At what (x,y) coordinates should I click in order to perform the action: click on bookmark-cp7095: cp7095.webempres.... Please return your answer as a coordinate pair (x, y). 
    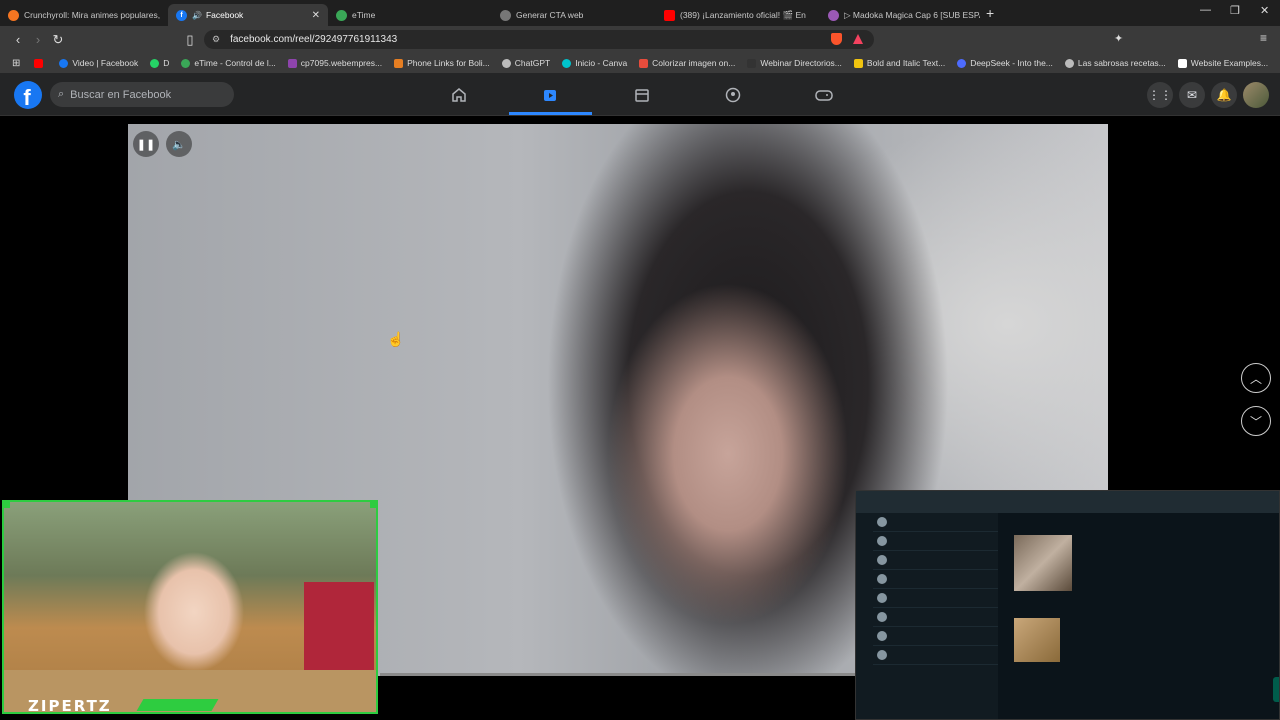
    Looking at the image, I should click on (334, 63).